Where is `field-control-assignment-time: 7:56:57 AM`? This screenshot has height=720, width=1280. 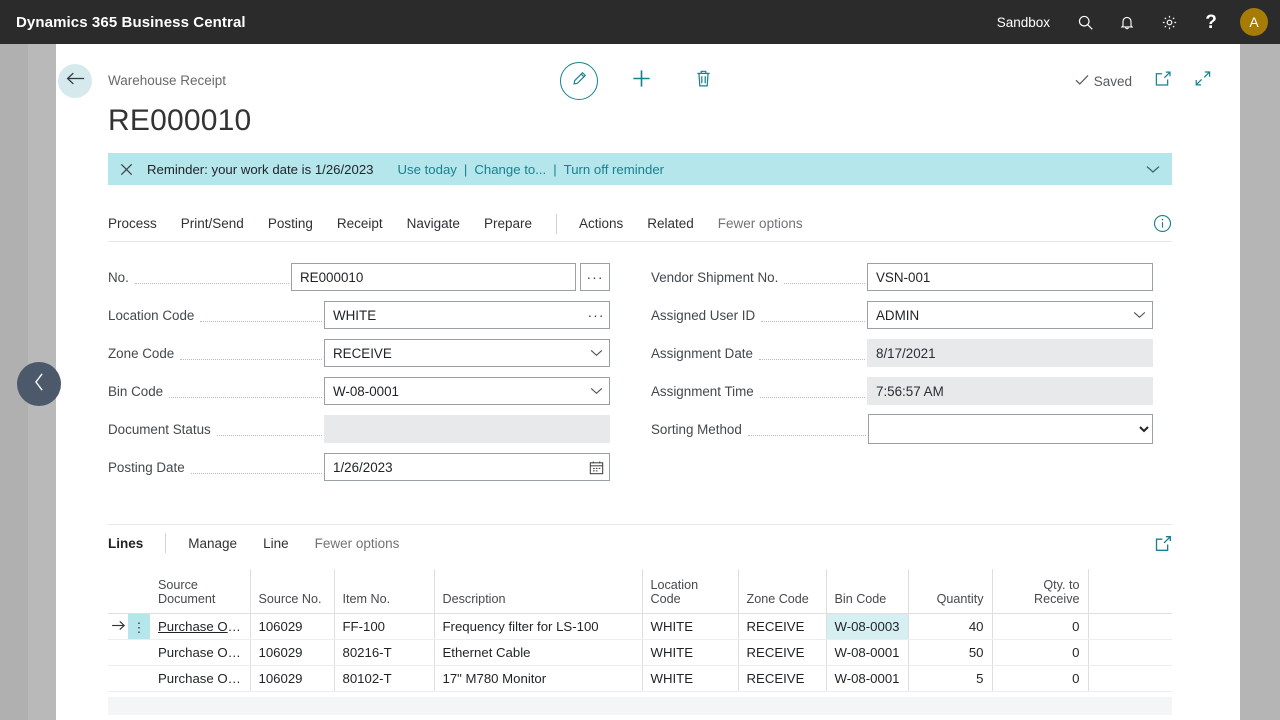
field-control-assignment-time: 7:56:57 AM is located at coordinates (1010, 391).